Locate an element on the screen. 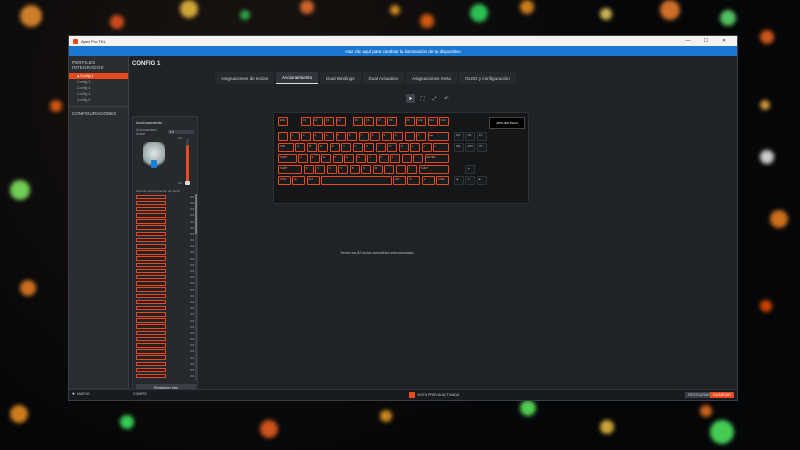 Image resolution: width=800 pixels, height=450 pixels. tab-oled-settings: OLED y configuración is located at coordinates (487, 78).